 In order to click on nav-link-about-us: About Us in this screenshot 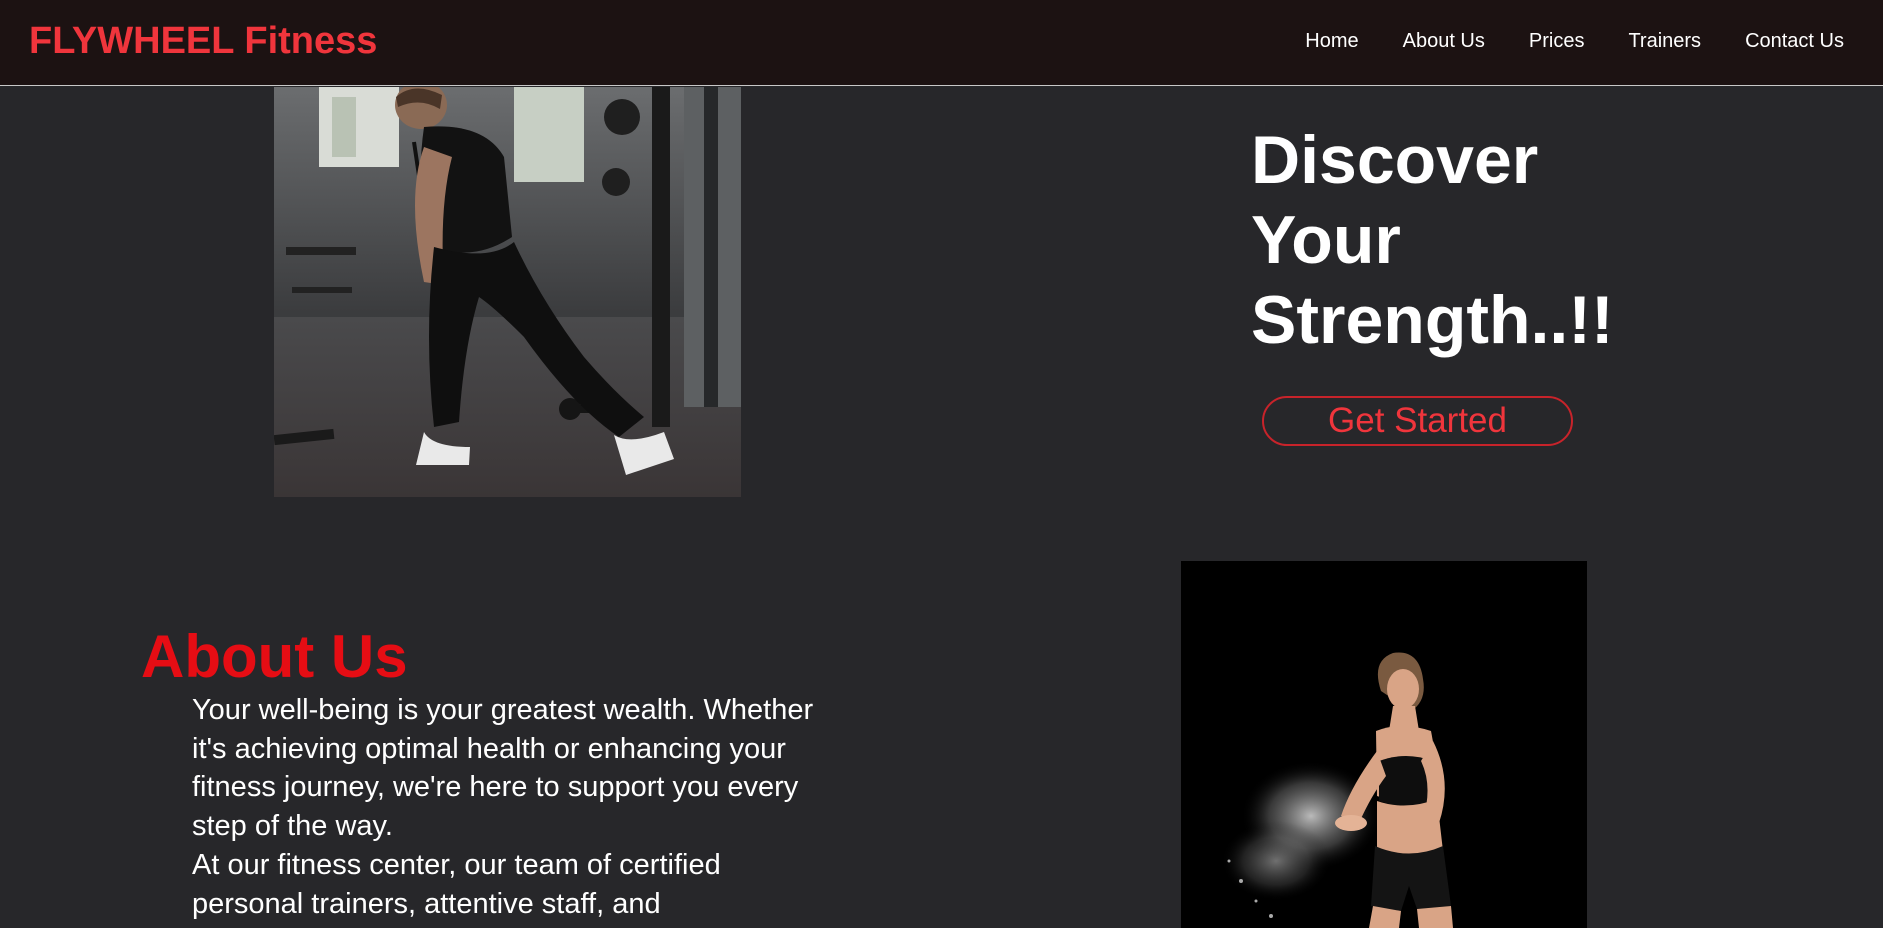, I will do `click(1444, 41)`.